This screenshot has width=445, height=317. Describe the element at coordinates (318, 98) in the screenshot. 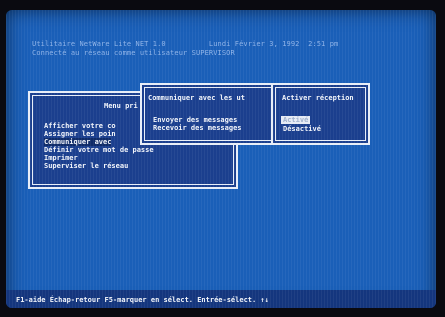

I see `reception-menu-title: Activer réception` at that location.